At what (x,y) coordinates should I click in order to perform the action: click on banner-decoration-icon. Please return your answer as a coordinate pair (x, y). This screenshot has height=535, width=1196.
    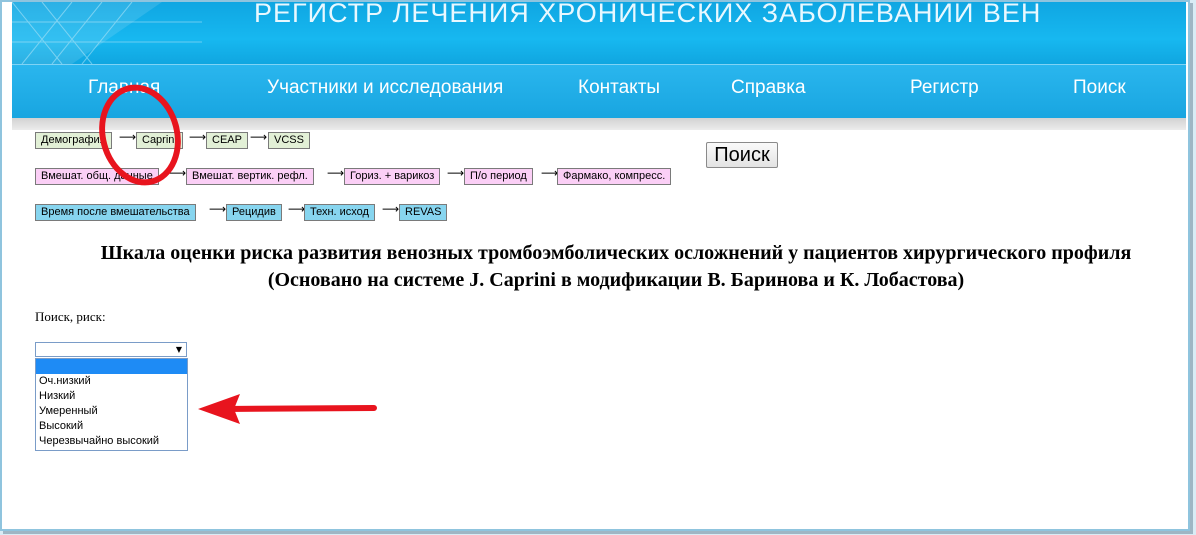
    Looking at the image, I should click on (107, 33).